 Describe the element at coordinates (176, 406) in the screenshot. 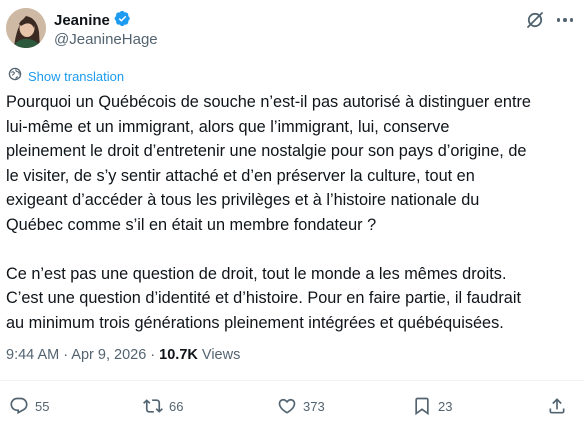

I see `repost-count: 66` at that location.